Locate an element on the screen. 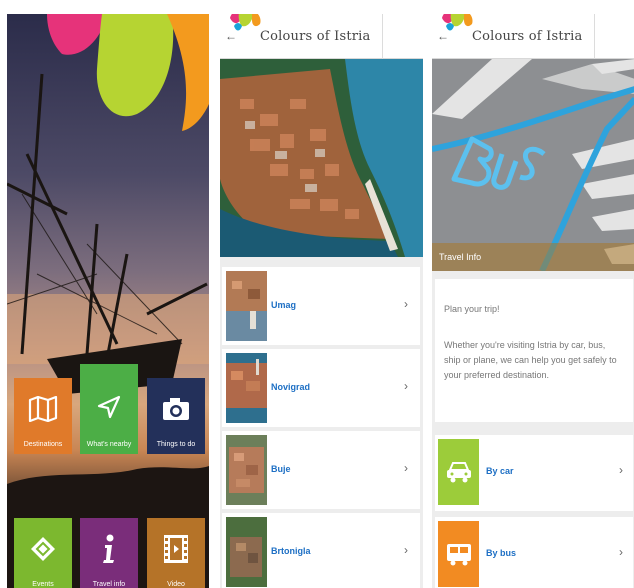 The width and height of the screenshot is (634, 588). tile-whats-nearby: What's nearby is located at coordinates (109, 409).